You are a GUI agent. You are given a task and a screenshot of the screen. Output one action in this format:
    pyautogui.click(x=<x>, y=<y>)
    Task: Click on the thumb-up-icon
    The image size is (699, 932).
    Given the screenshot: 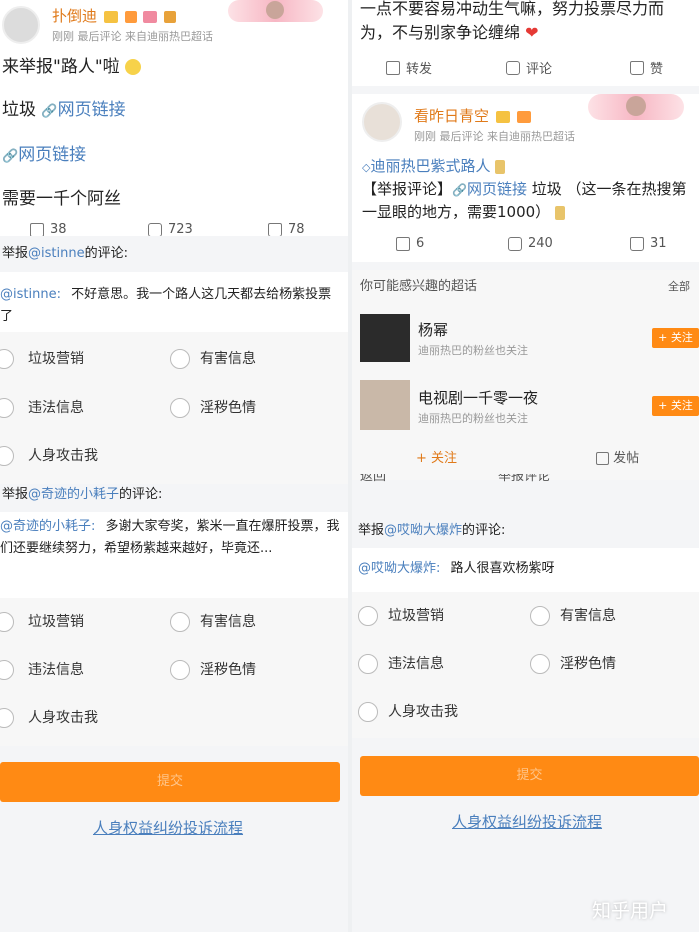 What is the action you would take?
    pyautogui.click(x=637, y=67)
    